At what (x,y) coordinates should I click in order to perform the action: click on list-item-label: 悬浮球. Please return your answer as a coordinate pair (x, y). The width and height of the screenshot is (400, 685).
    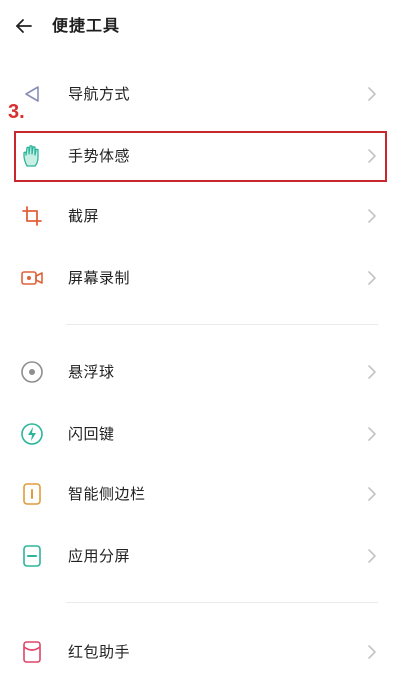
    Looking at the image, I should click on (91, 372).